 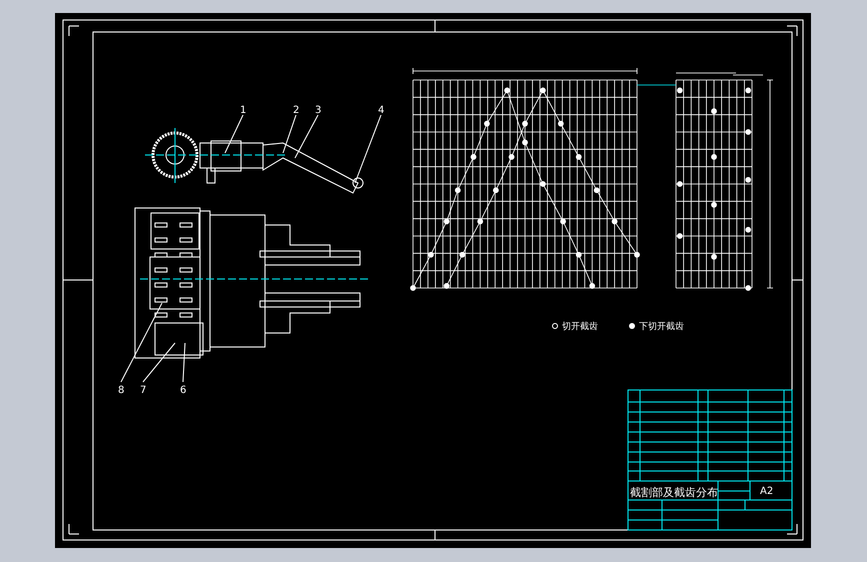 I want to click on scale-label: A2, so click(x=767, y=491).